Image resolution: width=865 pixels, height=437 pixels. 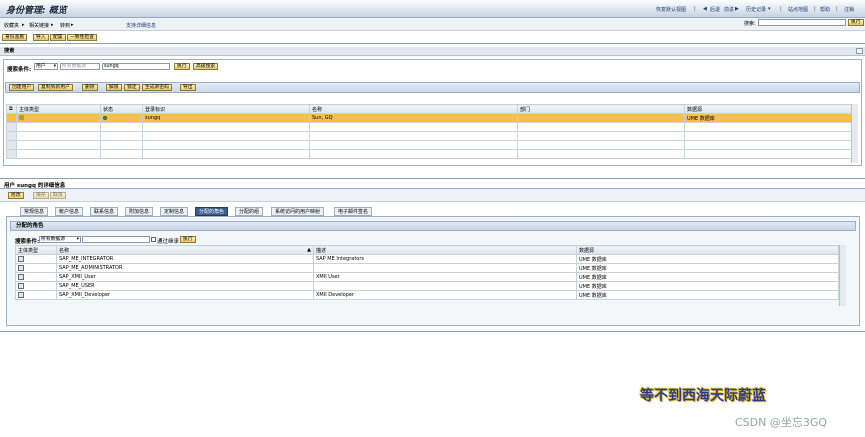 I want to click on user-icon, so click(x=21, y=117).